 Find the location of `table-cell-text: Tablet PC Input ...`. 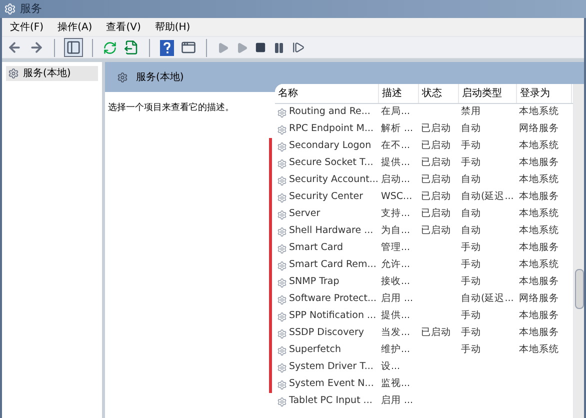

table-cell-text: Tablet PC Input ... is located at coordinates (330, 401).